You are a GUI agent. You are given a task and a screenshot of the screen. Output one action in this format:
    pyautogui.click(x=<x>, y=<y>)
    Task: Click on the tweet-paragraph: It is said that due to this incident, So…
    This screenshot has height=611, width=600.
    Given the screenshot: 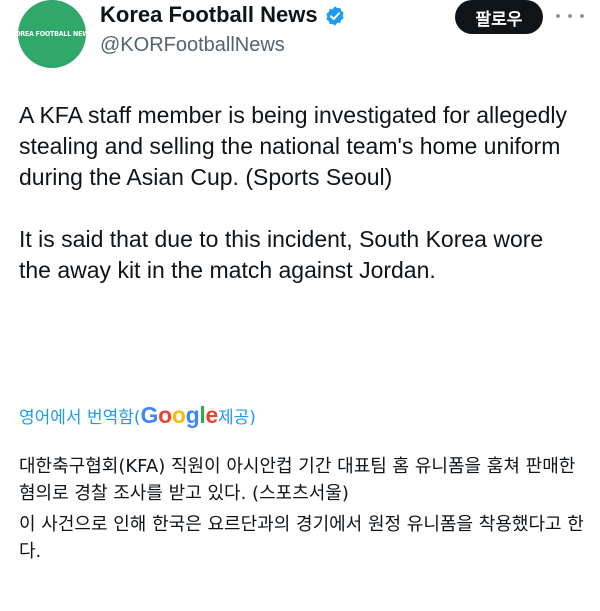 What is the action you would take?
    pyautogui.click(x=281, y=254)
    